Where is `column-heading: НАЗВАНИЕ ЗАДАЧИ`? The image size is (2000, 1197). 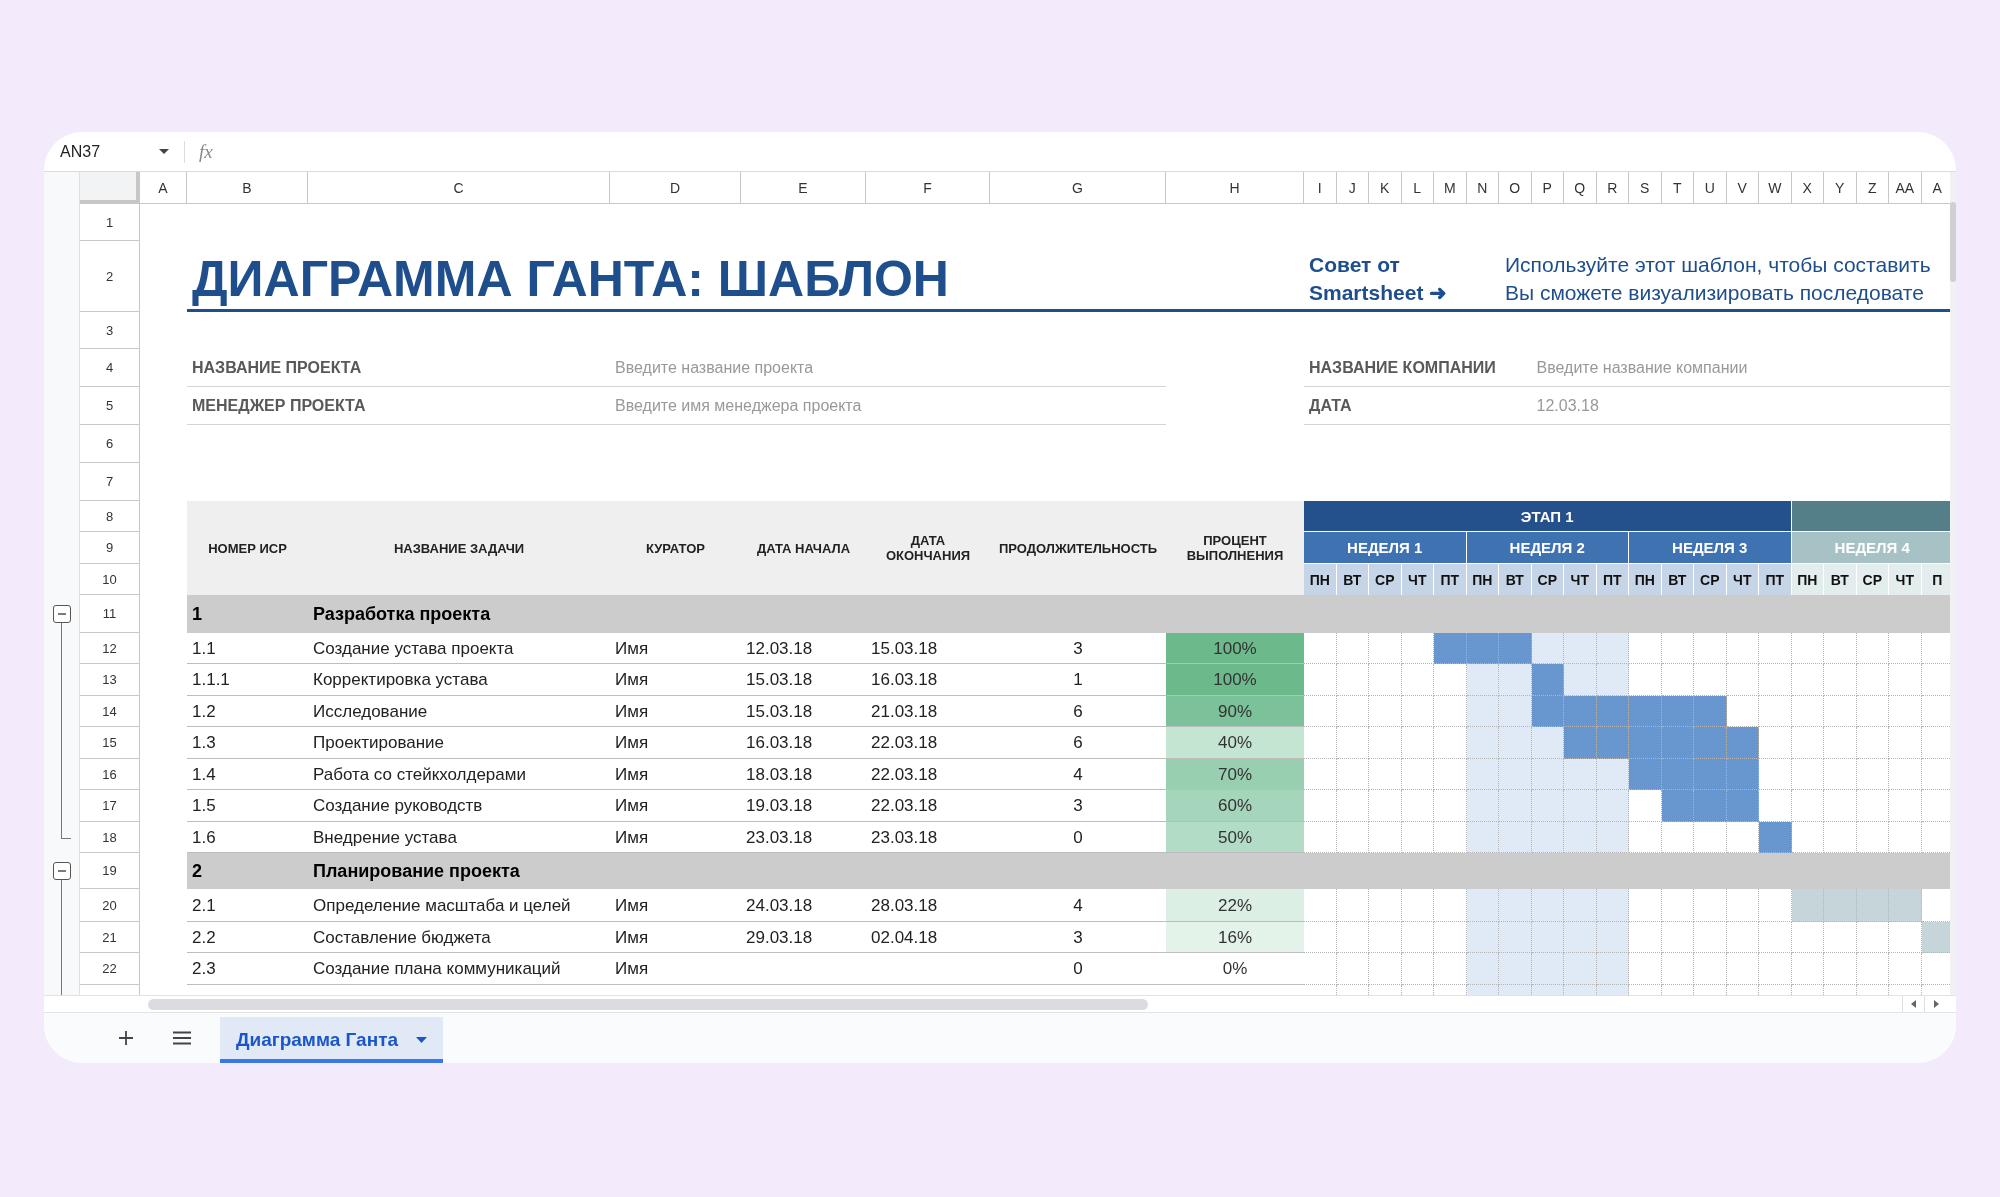
column-heading: НАЗВАНИЕ ЗАДАЧИ is located at coordinates (459, 548).